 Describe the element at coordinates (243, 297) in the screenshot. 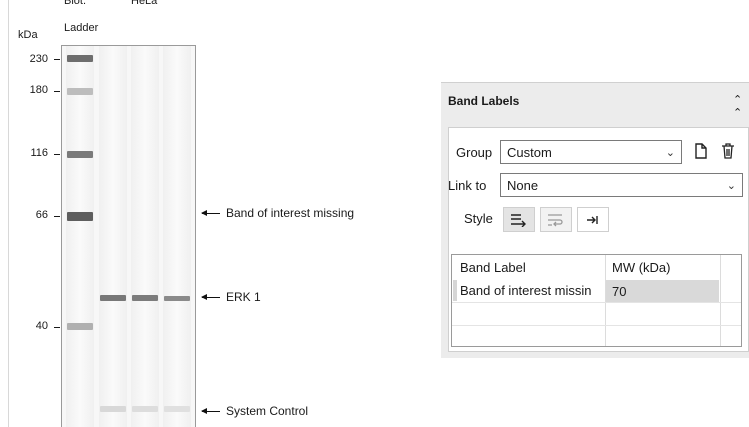

I see `annotation-text: ERK 1` at that location.